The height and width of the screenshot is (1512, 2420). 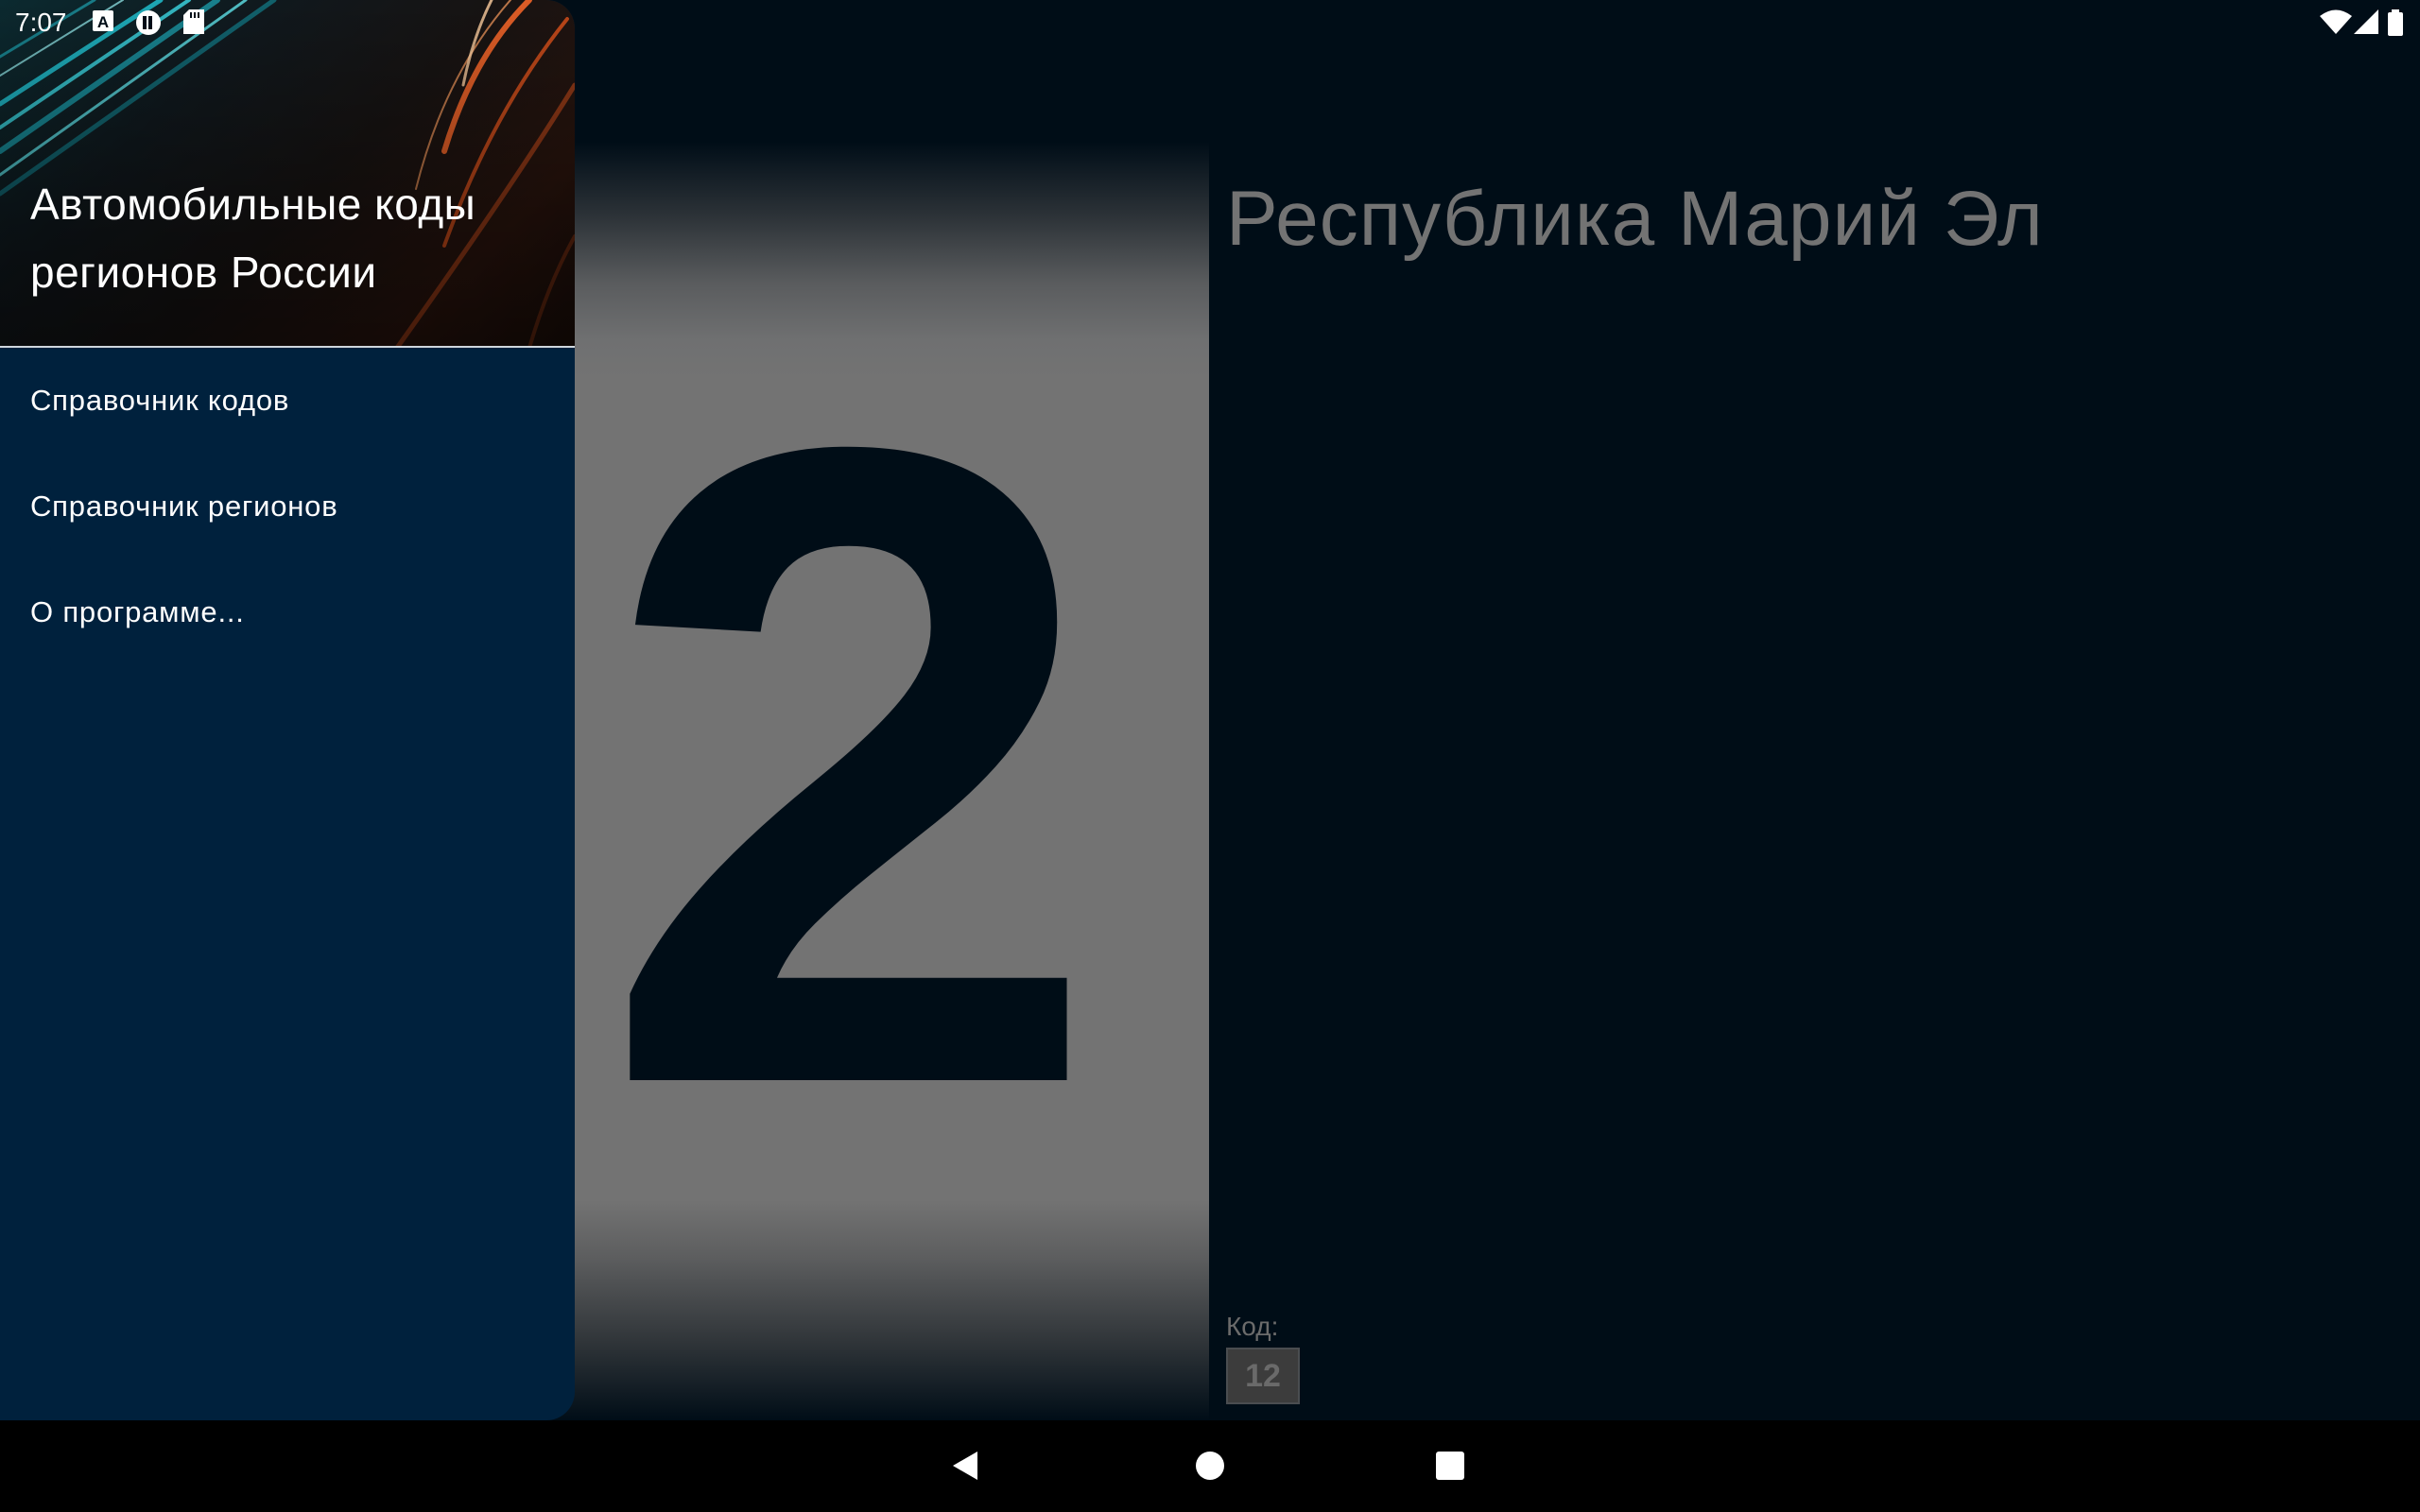 What do you see at coordinates (1635, 219) in the screenshot?
I see `region-name: Республика Марий Эл` at bounding box center [1635, 219].